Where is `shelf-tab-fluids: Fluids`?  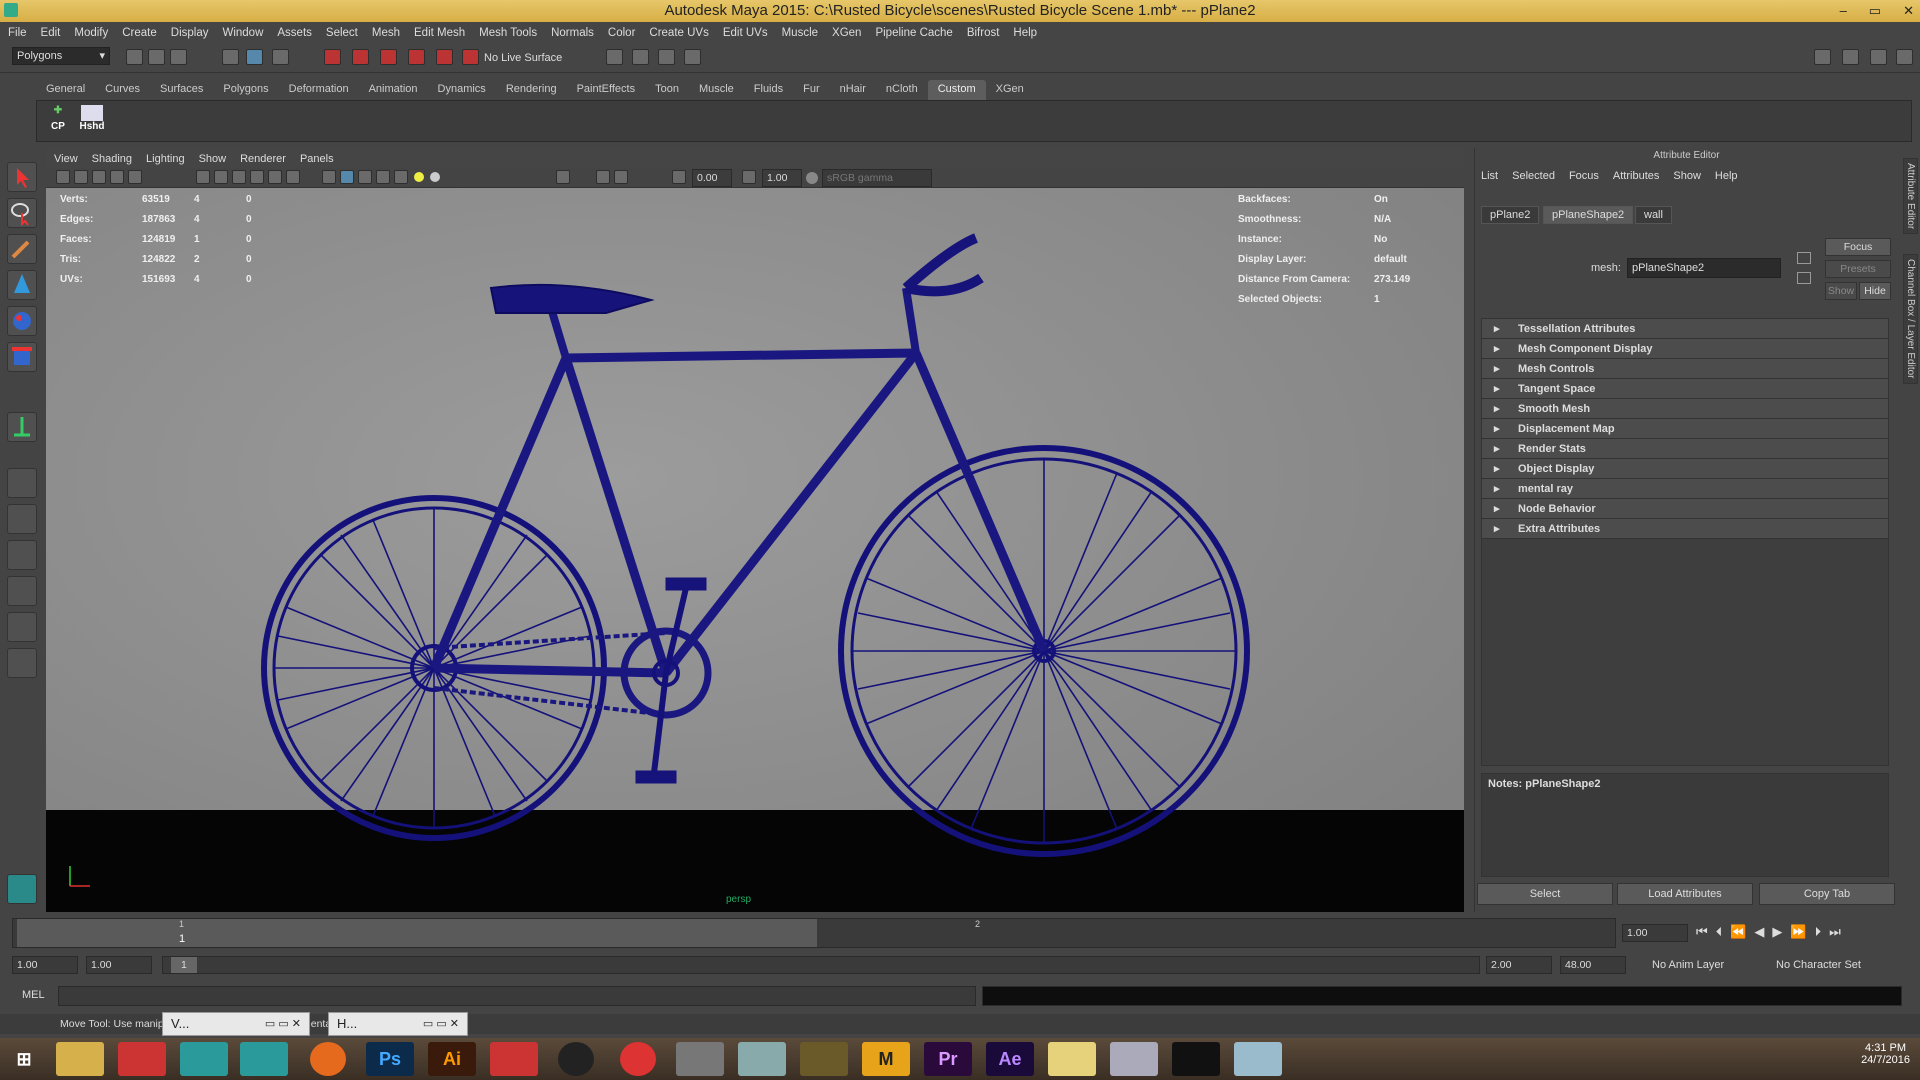 shelf-tab-fluids: Fluids is located at coordinates (768, 90).